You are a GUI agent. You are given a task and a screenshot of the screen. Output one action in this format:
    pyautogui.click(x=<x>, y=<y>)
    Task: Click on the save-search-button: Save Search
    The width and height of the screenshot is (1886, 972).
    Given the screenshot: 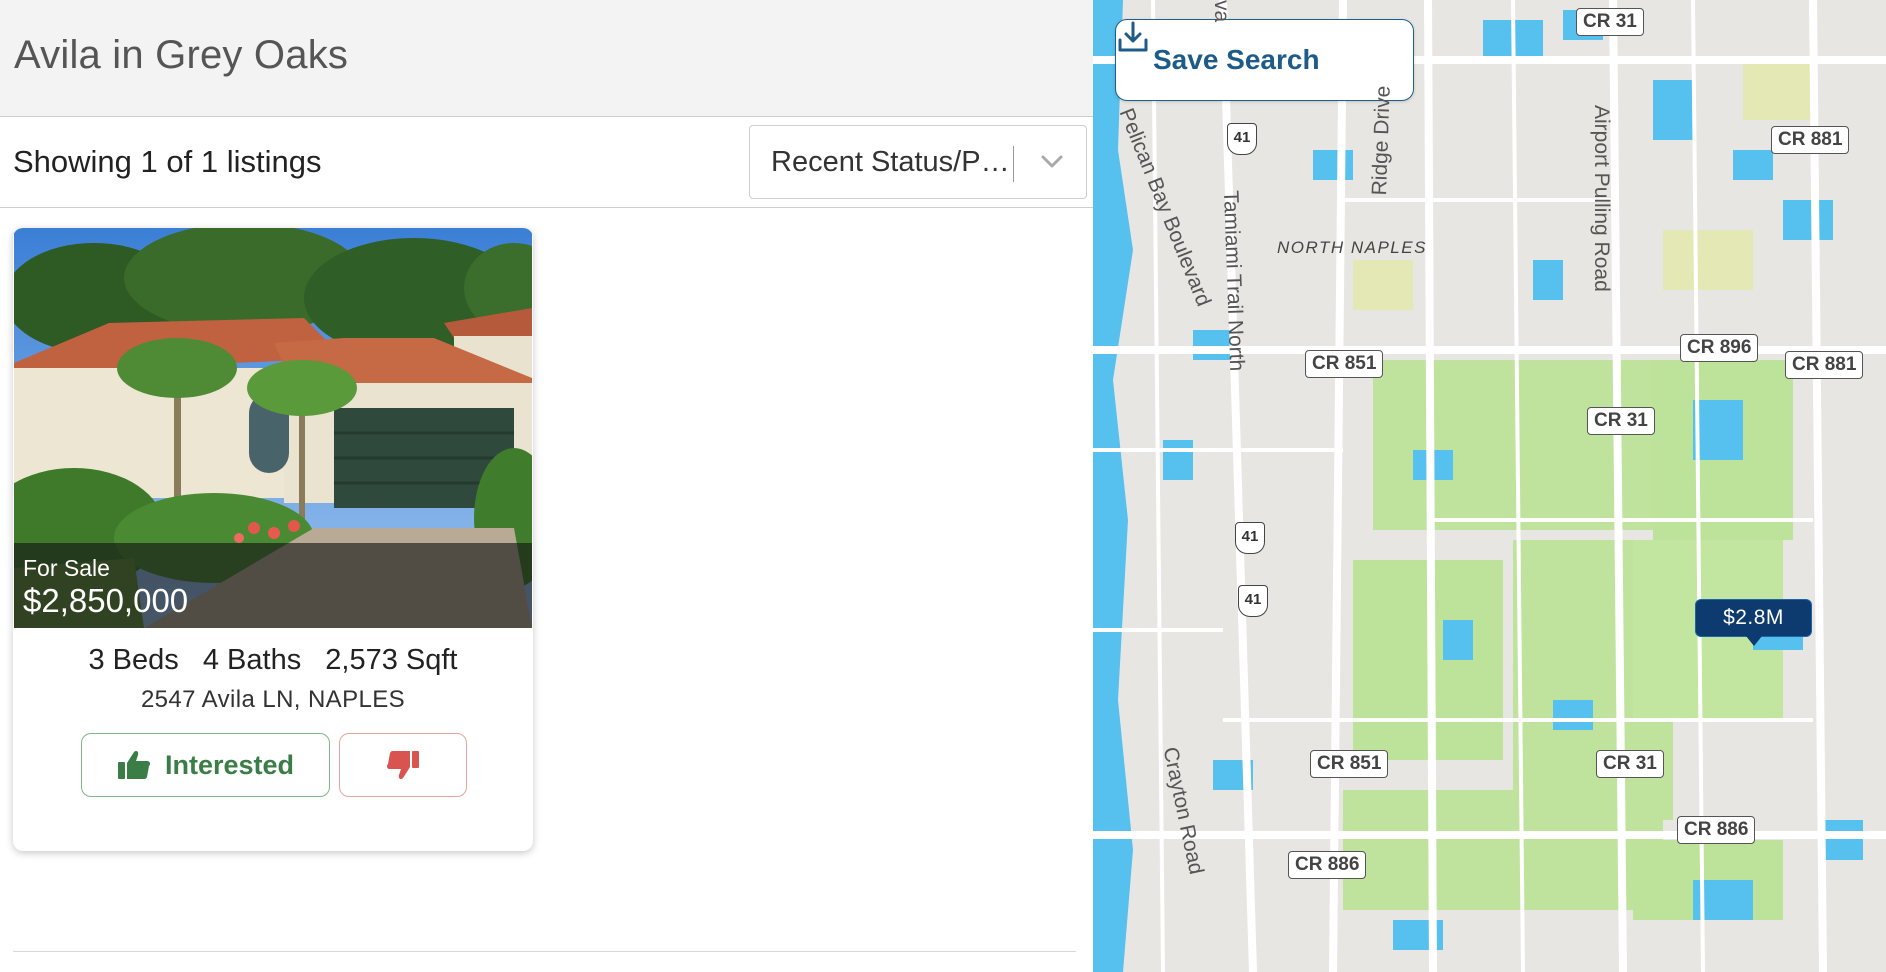 What is the action you would take?
    pyautogui.click(x=1264, y=60)
    